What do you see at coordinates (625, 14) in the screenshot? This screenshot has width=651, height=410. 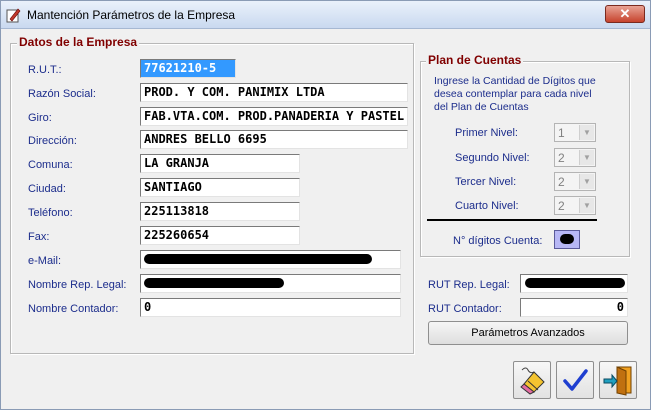 I see `close-button: ✕` at bounding box center [625, 14].